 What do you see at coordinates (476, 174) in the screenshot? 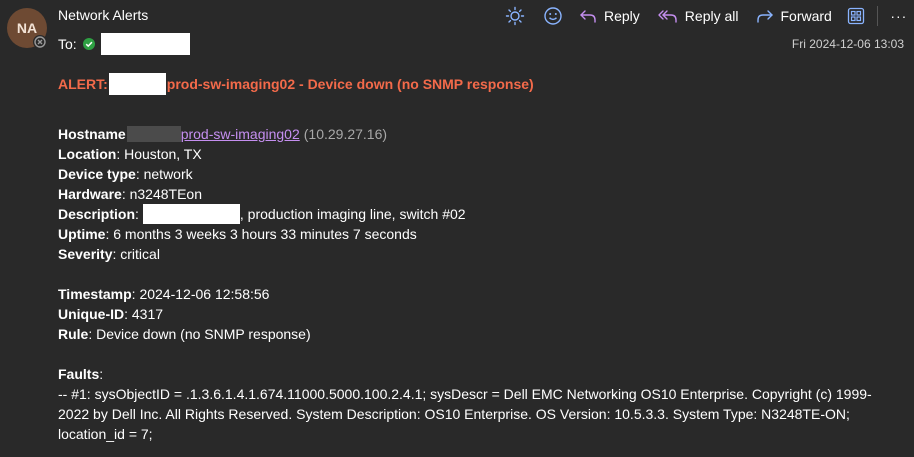
I see `device-type-row: Device type : network` at bounding box center [476, 174].